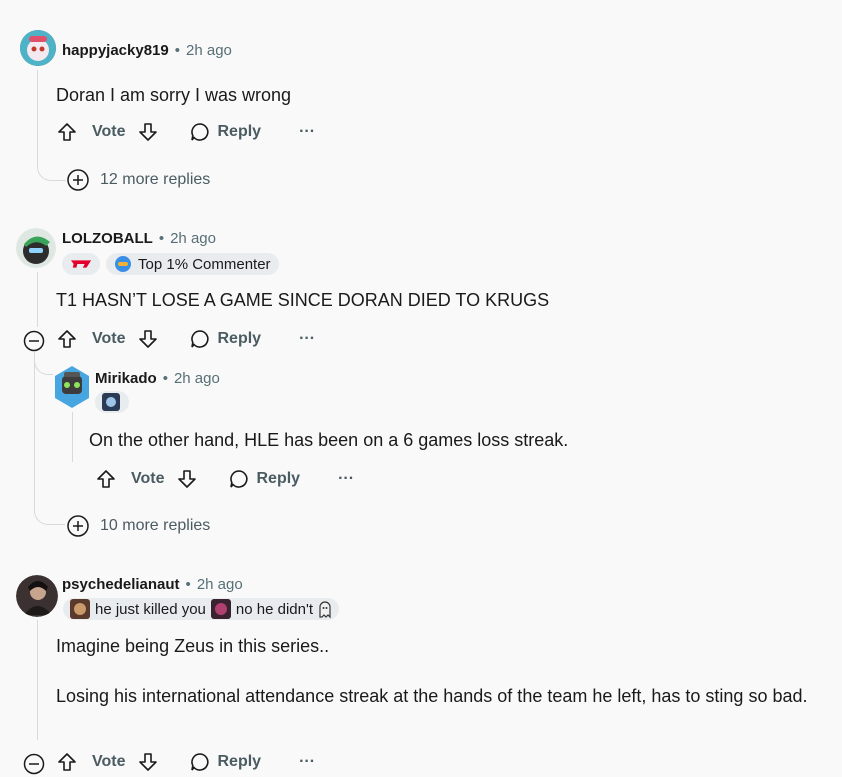  What do you see at coordinates (155, 525) in the screenshot?
I see `more-replies-label: 10 more replies` at bounding box center [155, 525].